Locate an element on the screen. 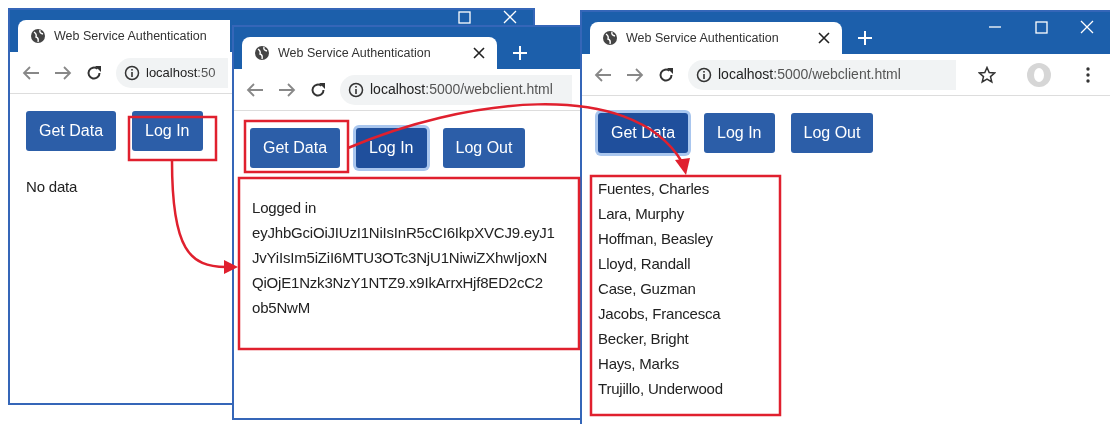  text-line: Lara, Murphy is located at coordinates (641, 214).